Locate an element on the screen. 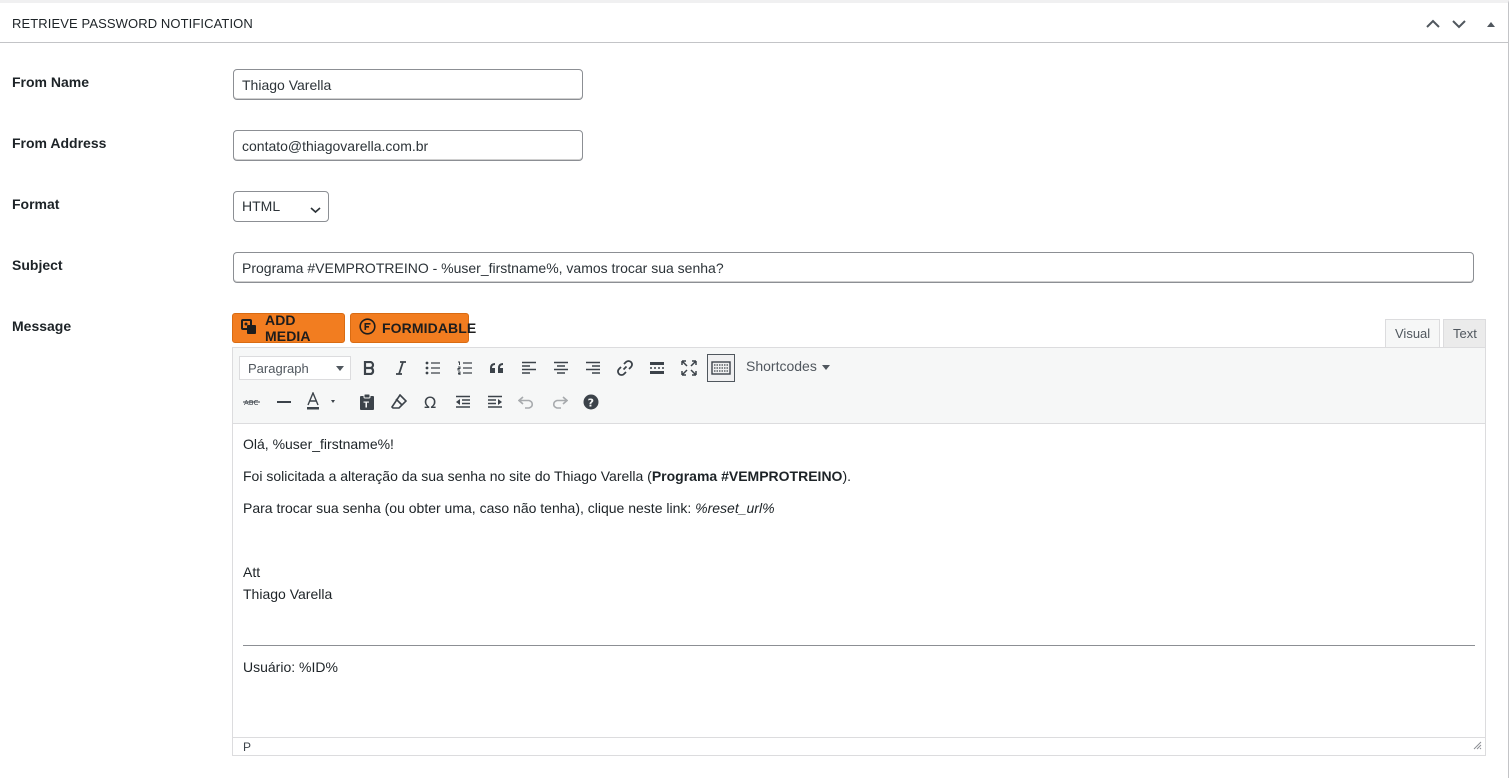 This screenshot has height=778, width=1509. help-icon: ? is located at coordinates (591, 402).